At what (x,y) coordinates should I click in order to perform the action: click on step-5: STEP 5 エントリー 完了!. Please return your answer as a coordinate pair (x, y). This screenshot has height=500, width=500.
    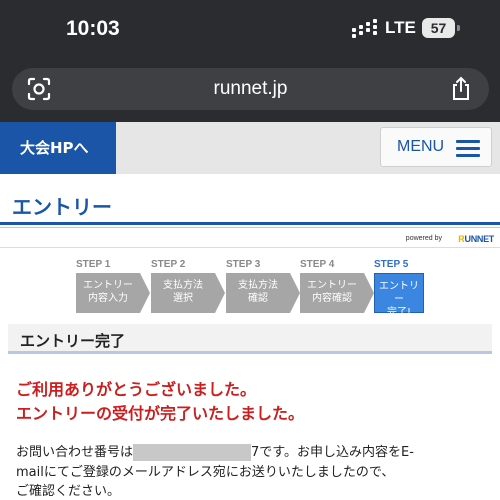
    Looking at the image, I should click on (409, 288).